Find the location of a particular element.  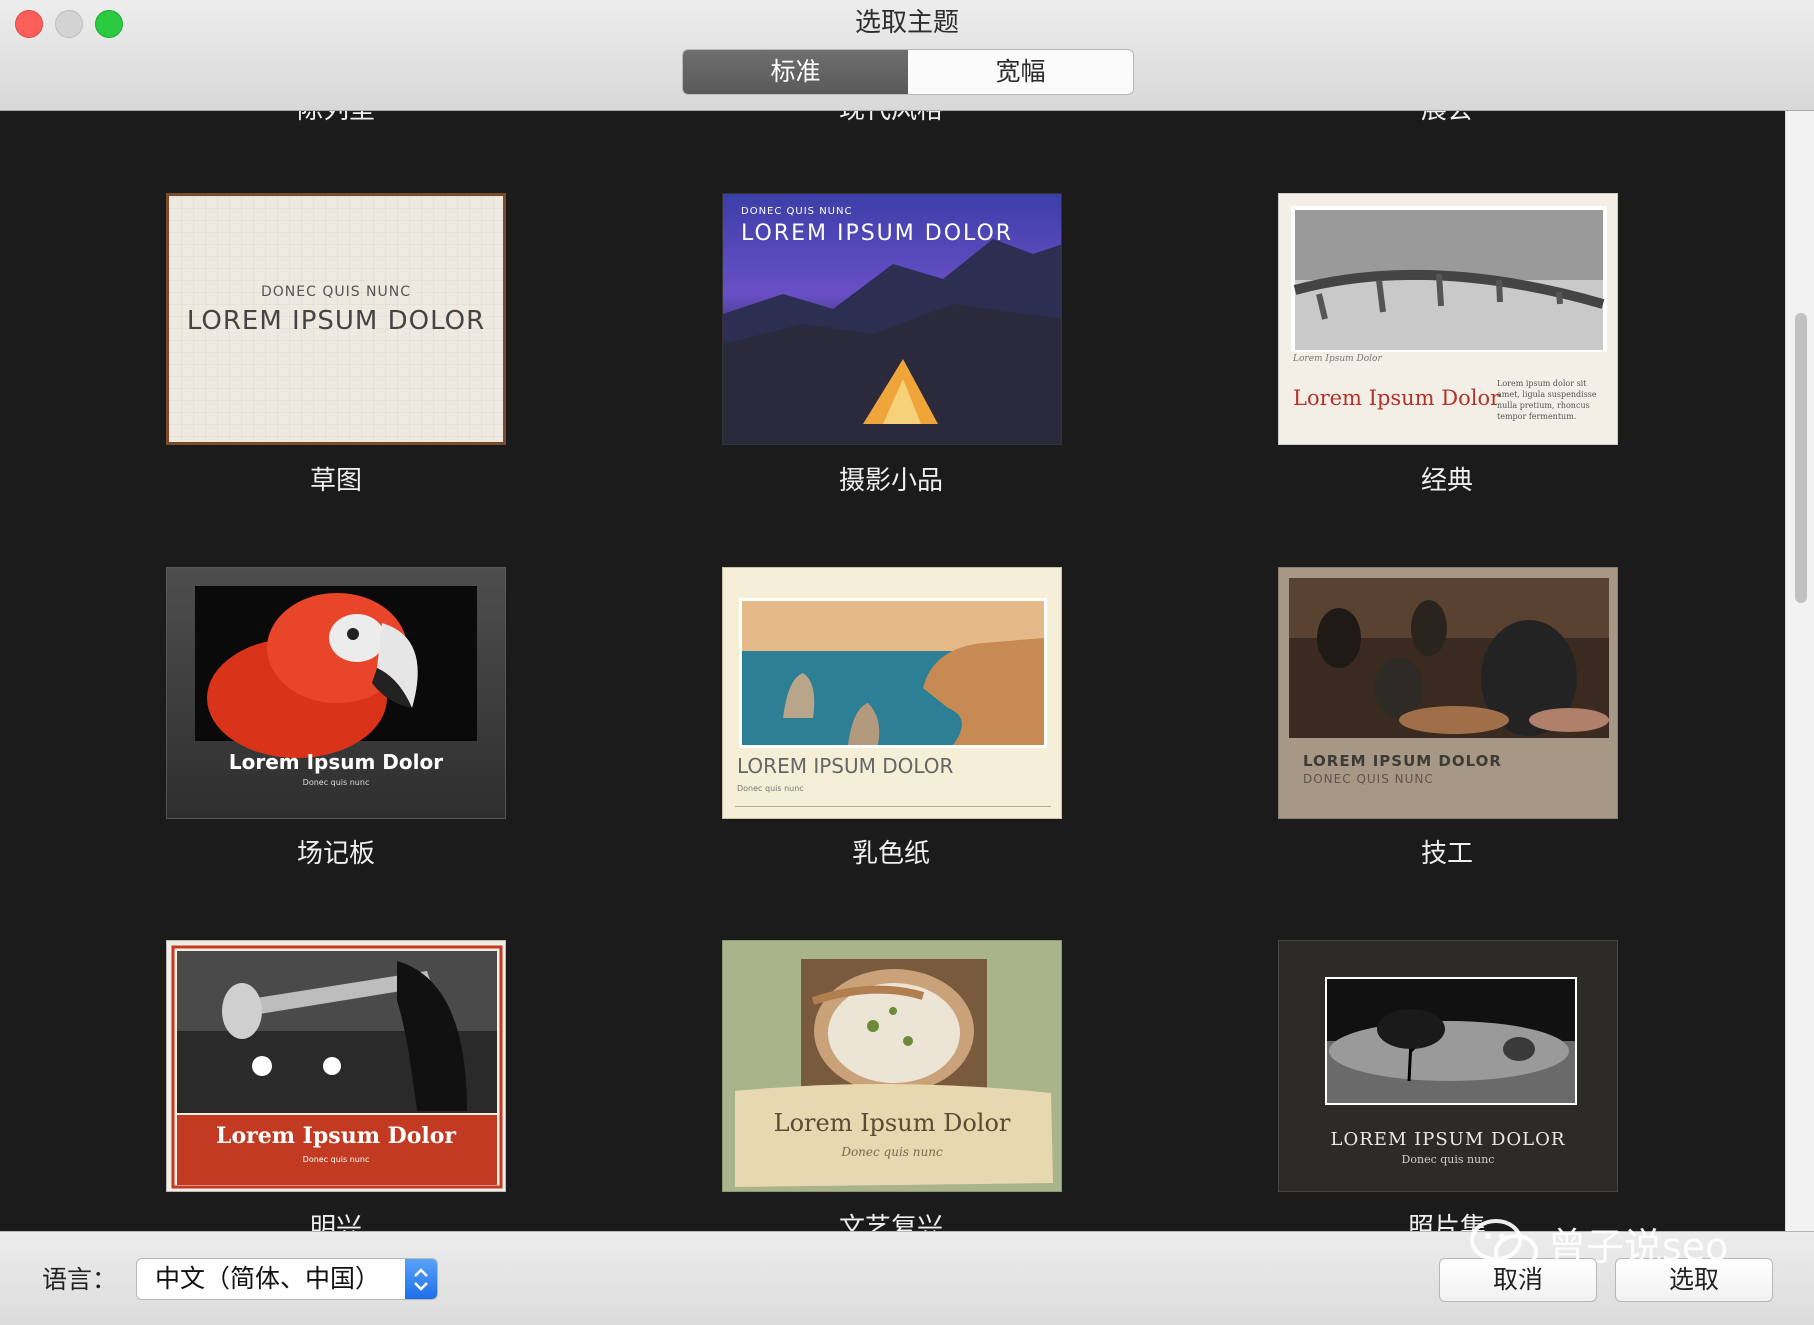

segment-standard: 标准 is located at coordinates (795, 72).